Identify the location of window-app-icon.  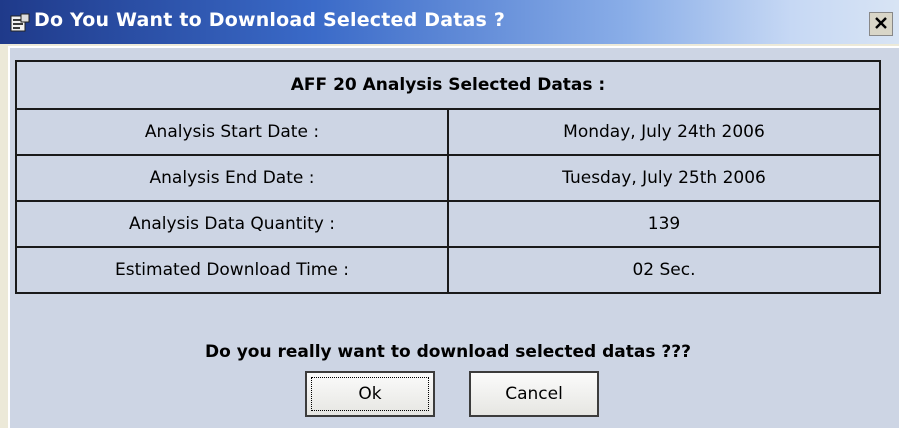
(20, 23).